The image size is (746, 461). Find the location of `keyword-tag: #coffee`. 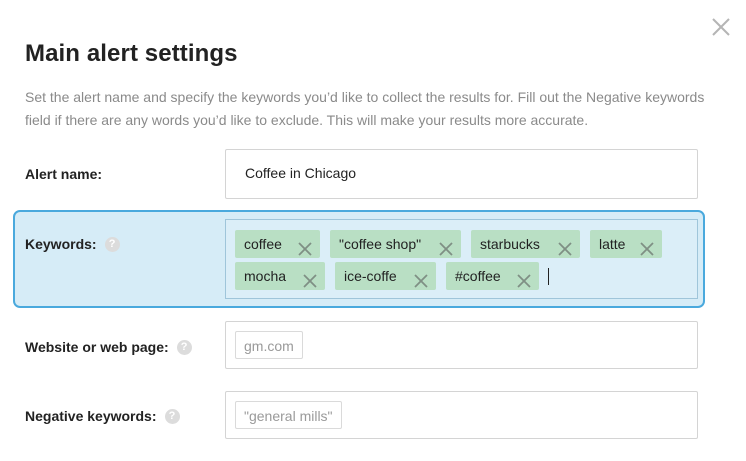

keyword-tag: #coffee is located at coordinates (492, 276).